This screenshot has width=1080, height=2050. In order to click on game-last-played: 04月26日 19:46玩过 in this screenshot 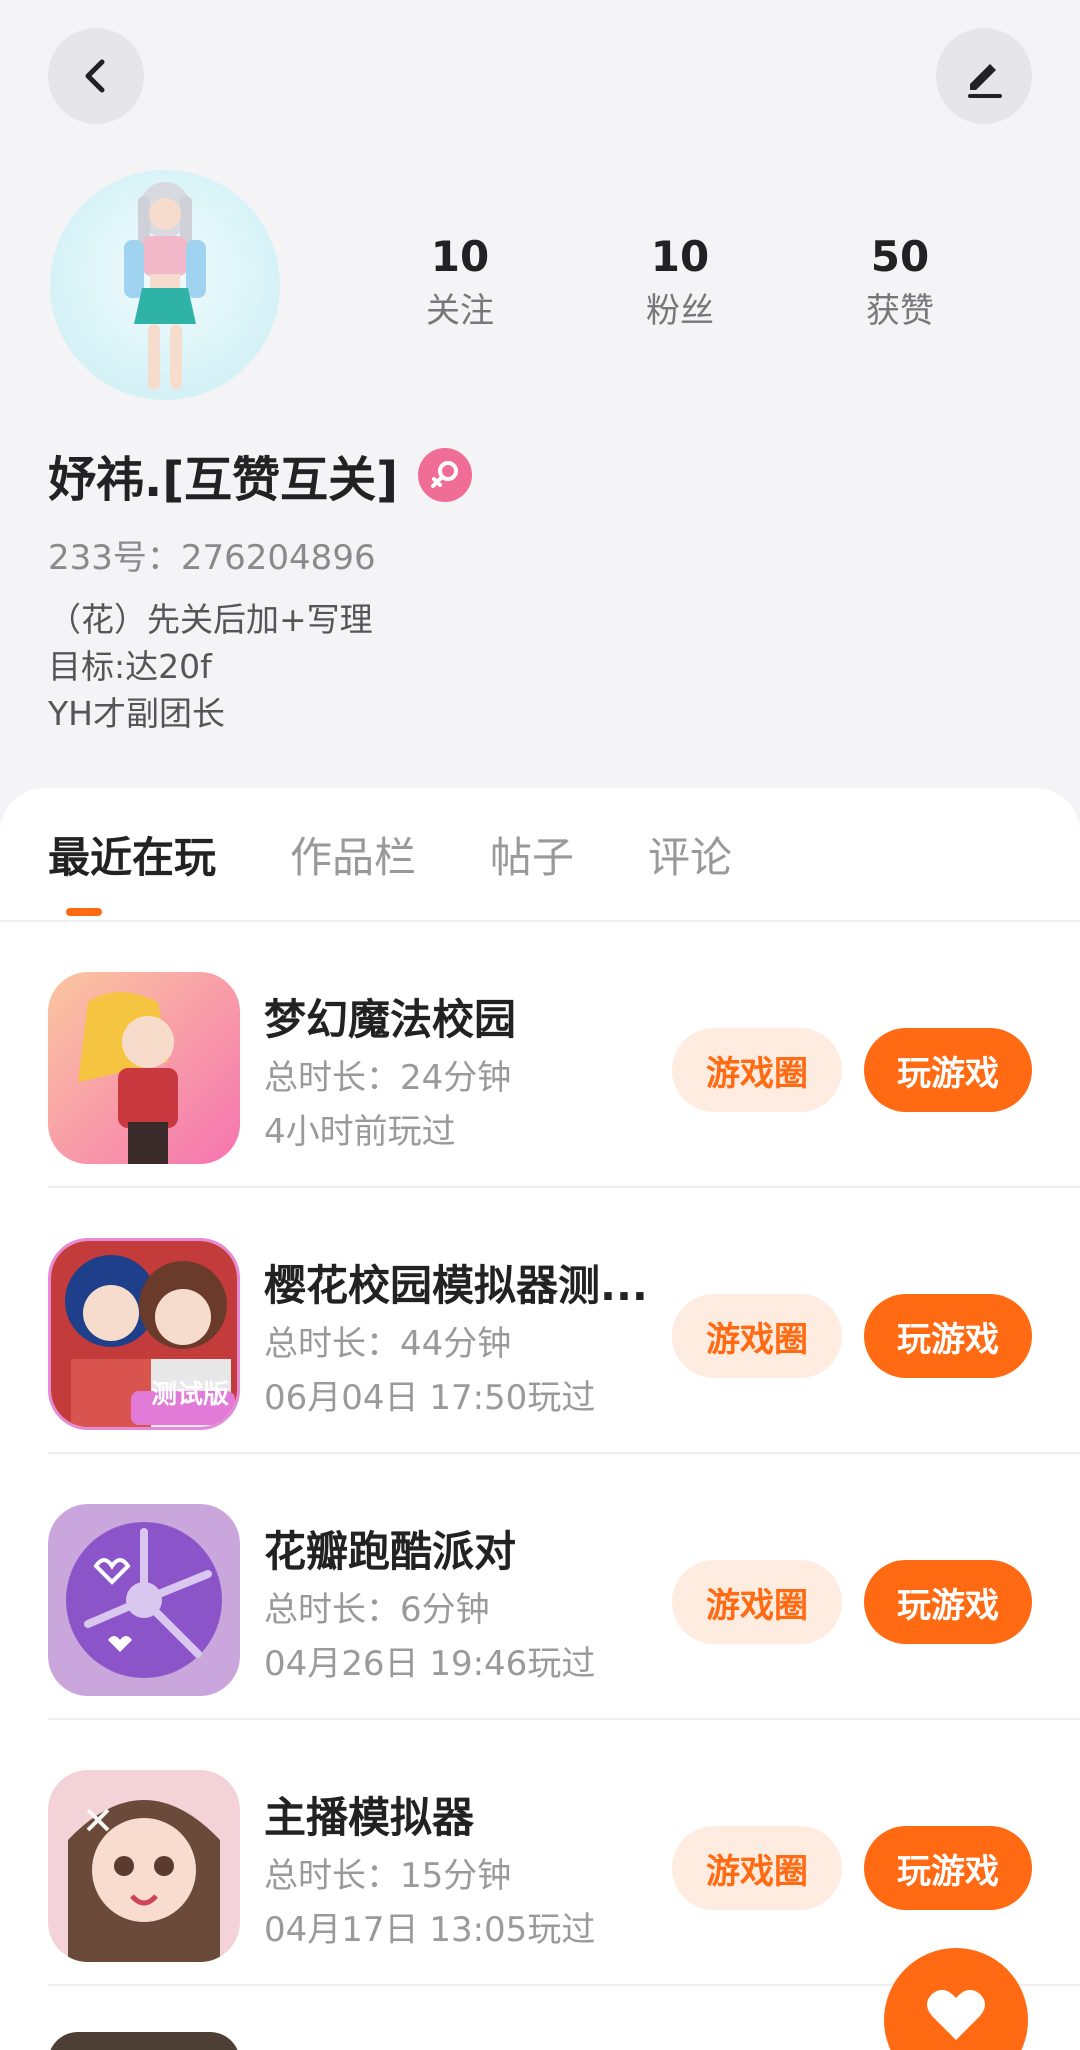, I will do `click(430, 1664)`.